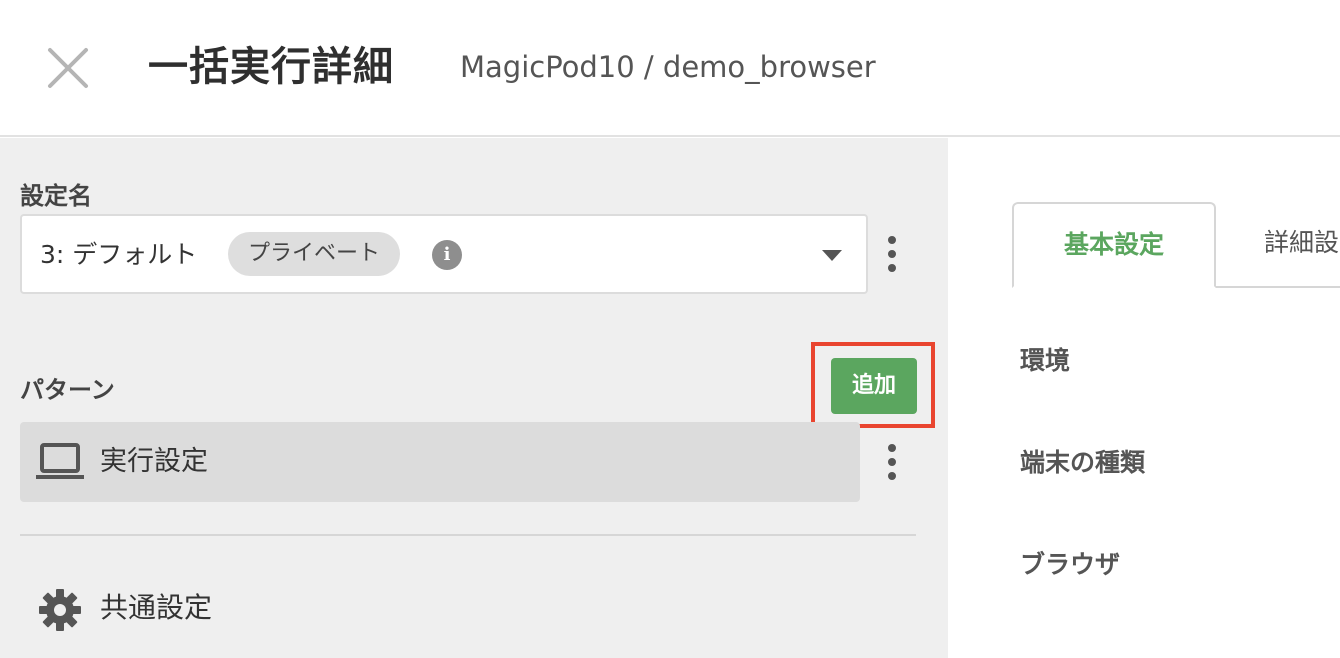 The width and height of the screenshot is (1340, 658). What do you see at coordinates (468, 535) in the screenshot?
I see `divider` at bounding box center [468, 535].